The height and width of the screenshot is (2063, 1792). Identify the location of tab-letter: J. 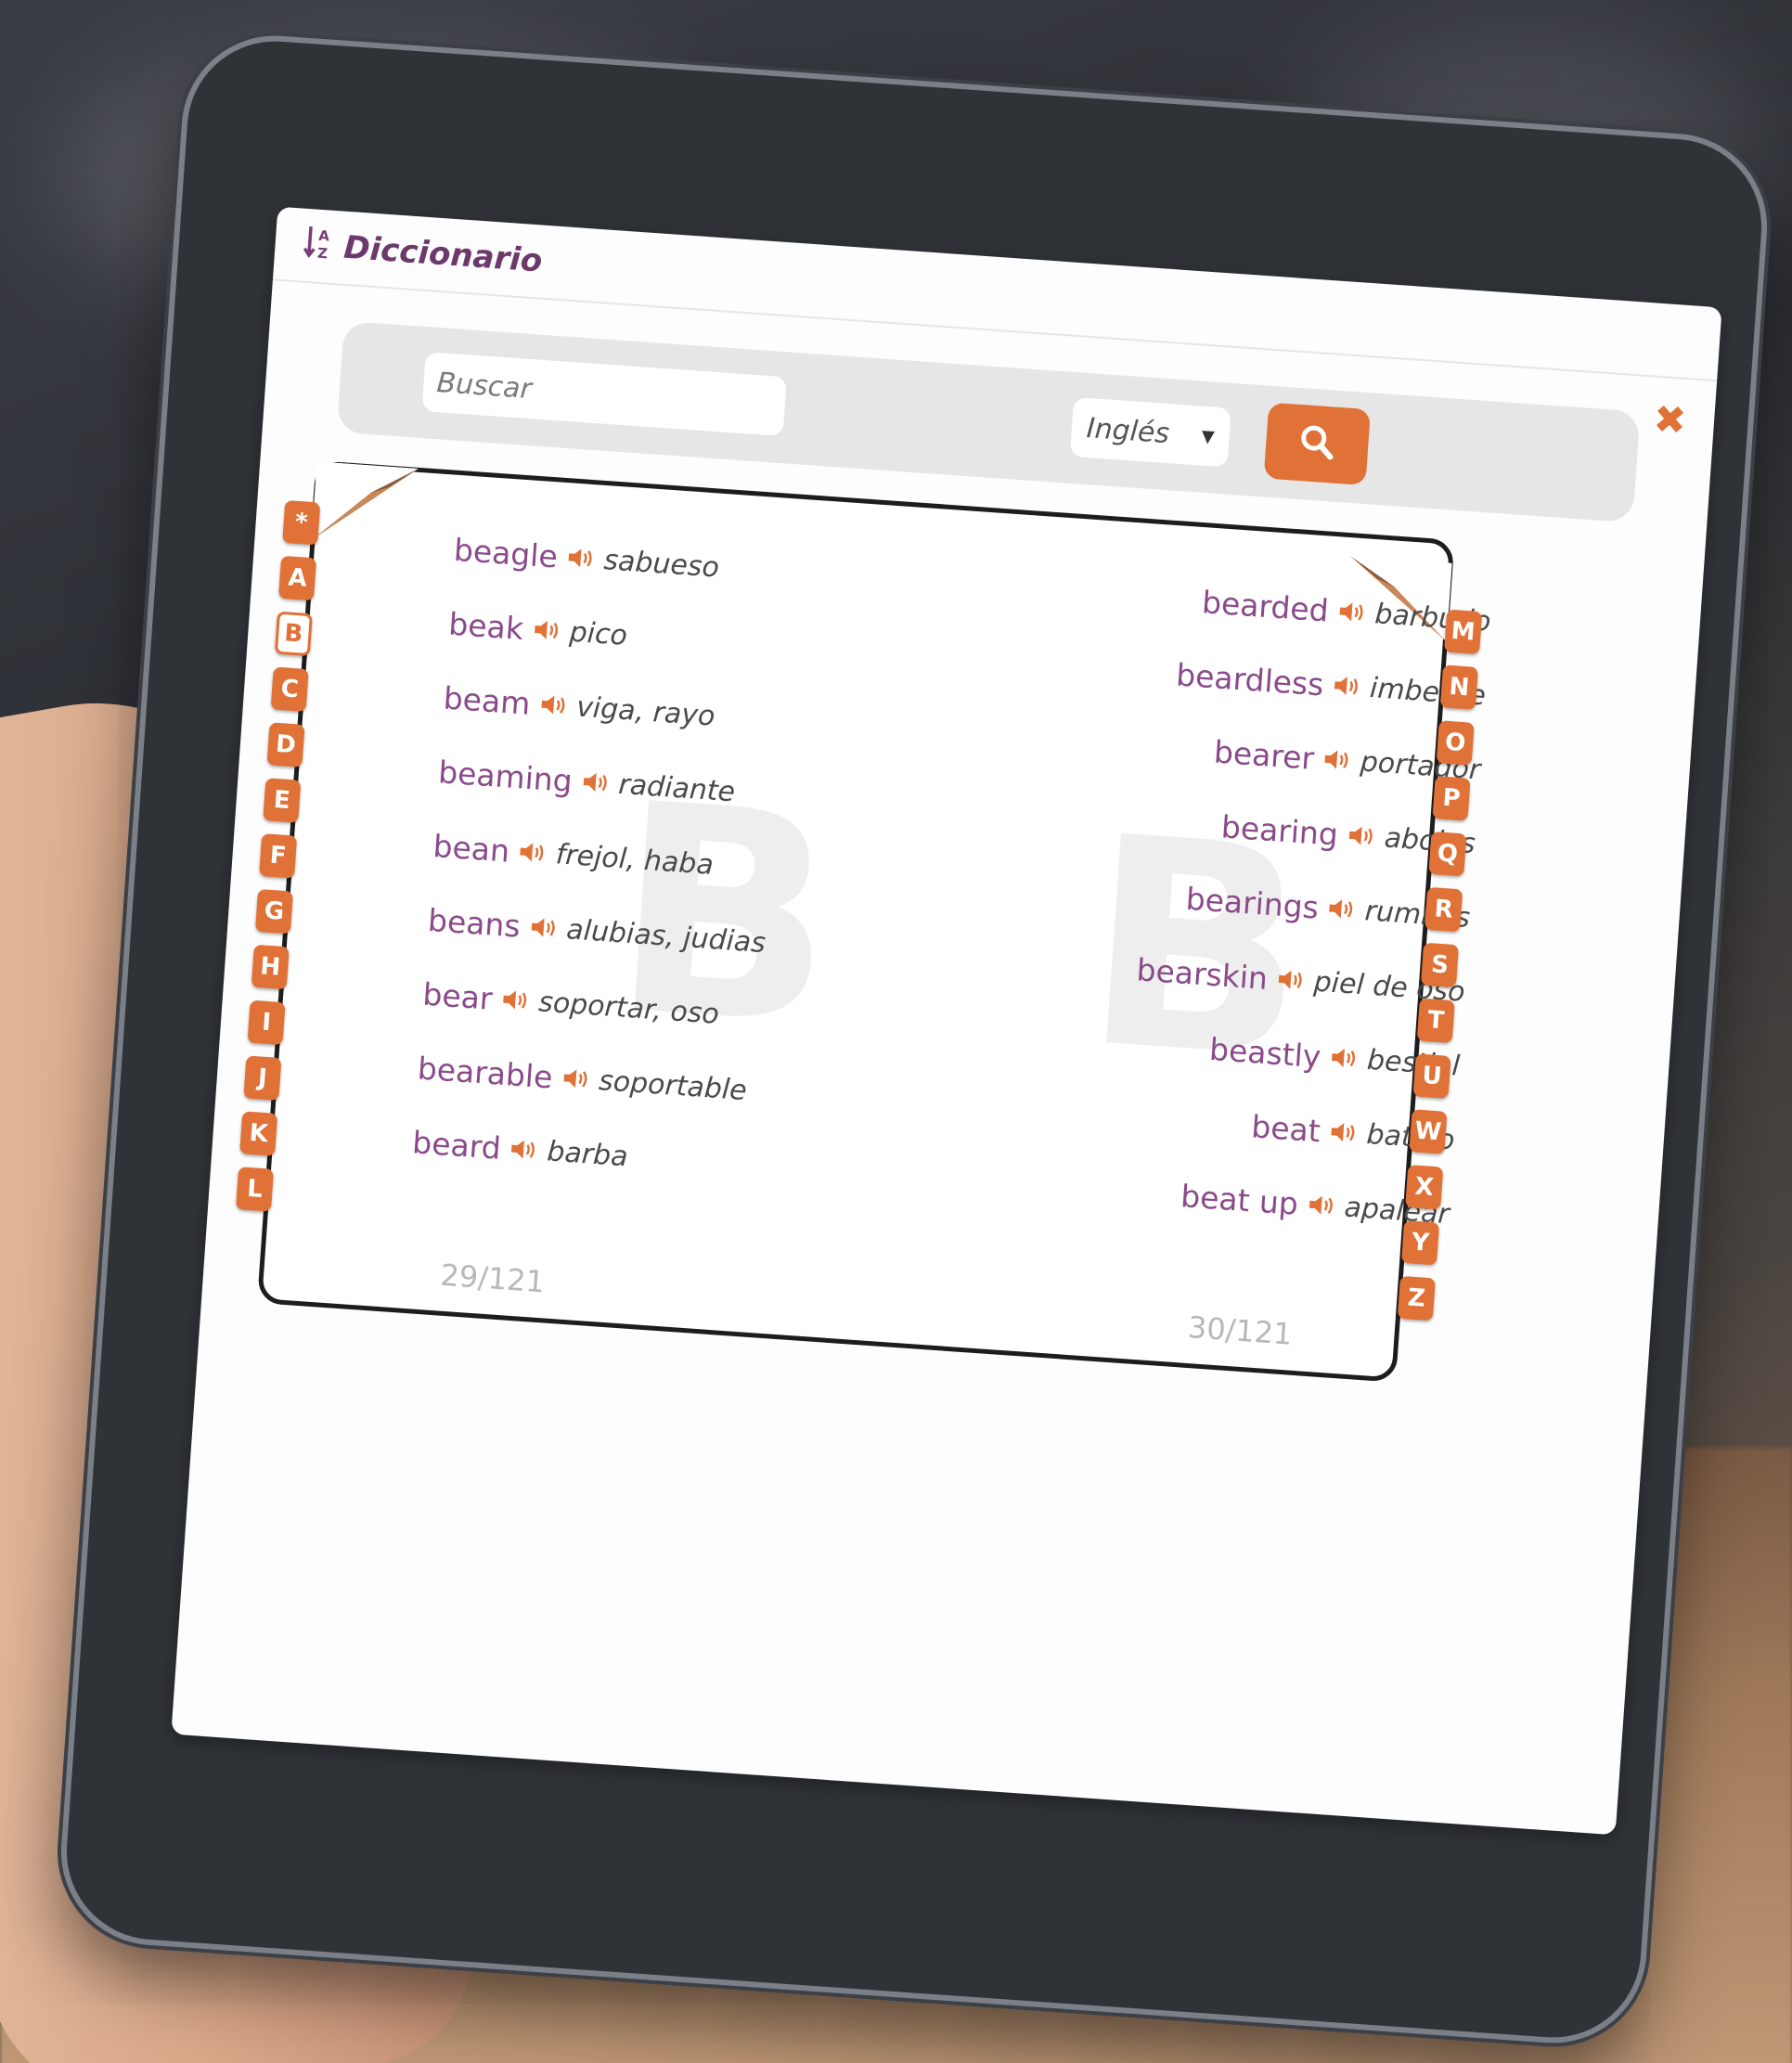
(262, 1078).